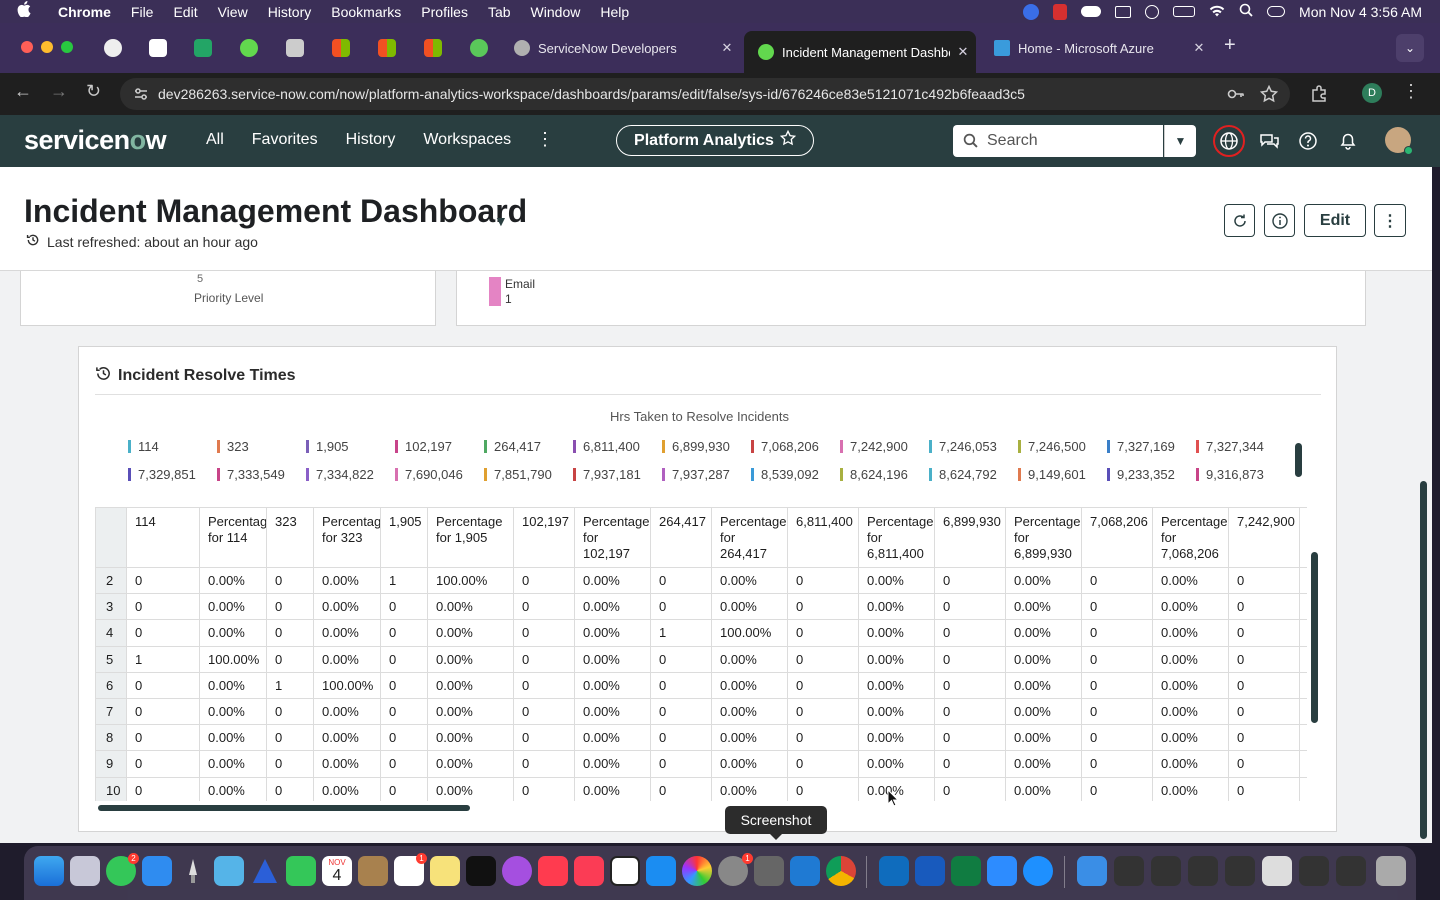  Describe the element at coordinates (805, 871) in the screenshot. I see `vscode-icon` at that location.